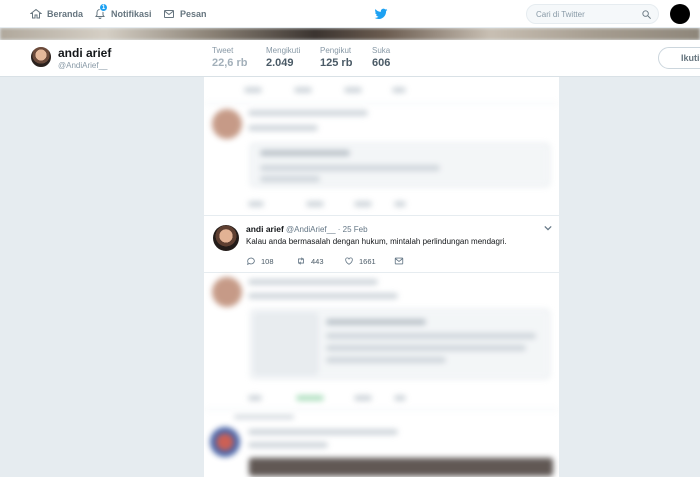 The height and width of the screenshot is (477, 700). I want to click on nav-home: Beranda, so click(56, 14).